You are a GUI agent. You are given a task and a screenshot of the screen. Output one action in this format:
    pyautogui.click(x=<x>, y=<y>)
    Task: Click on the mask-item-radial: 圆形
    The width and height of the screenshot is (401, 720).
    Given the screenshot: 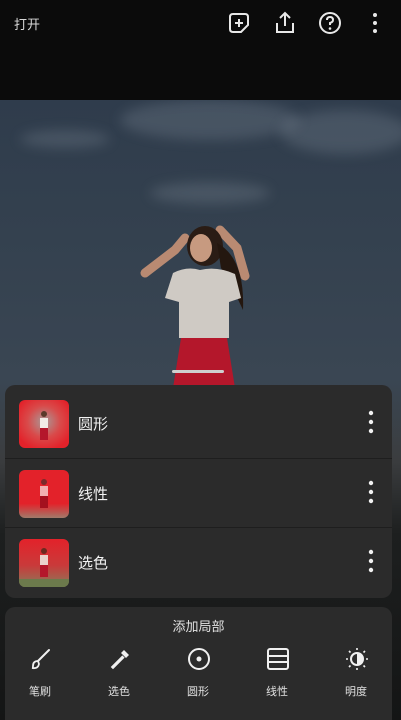 What is the action you would take?
    pyautogui.click(x=198, y=423)
    